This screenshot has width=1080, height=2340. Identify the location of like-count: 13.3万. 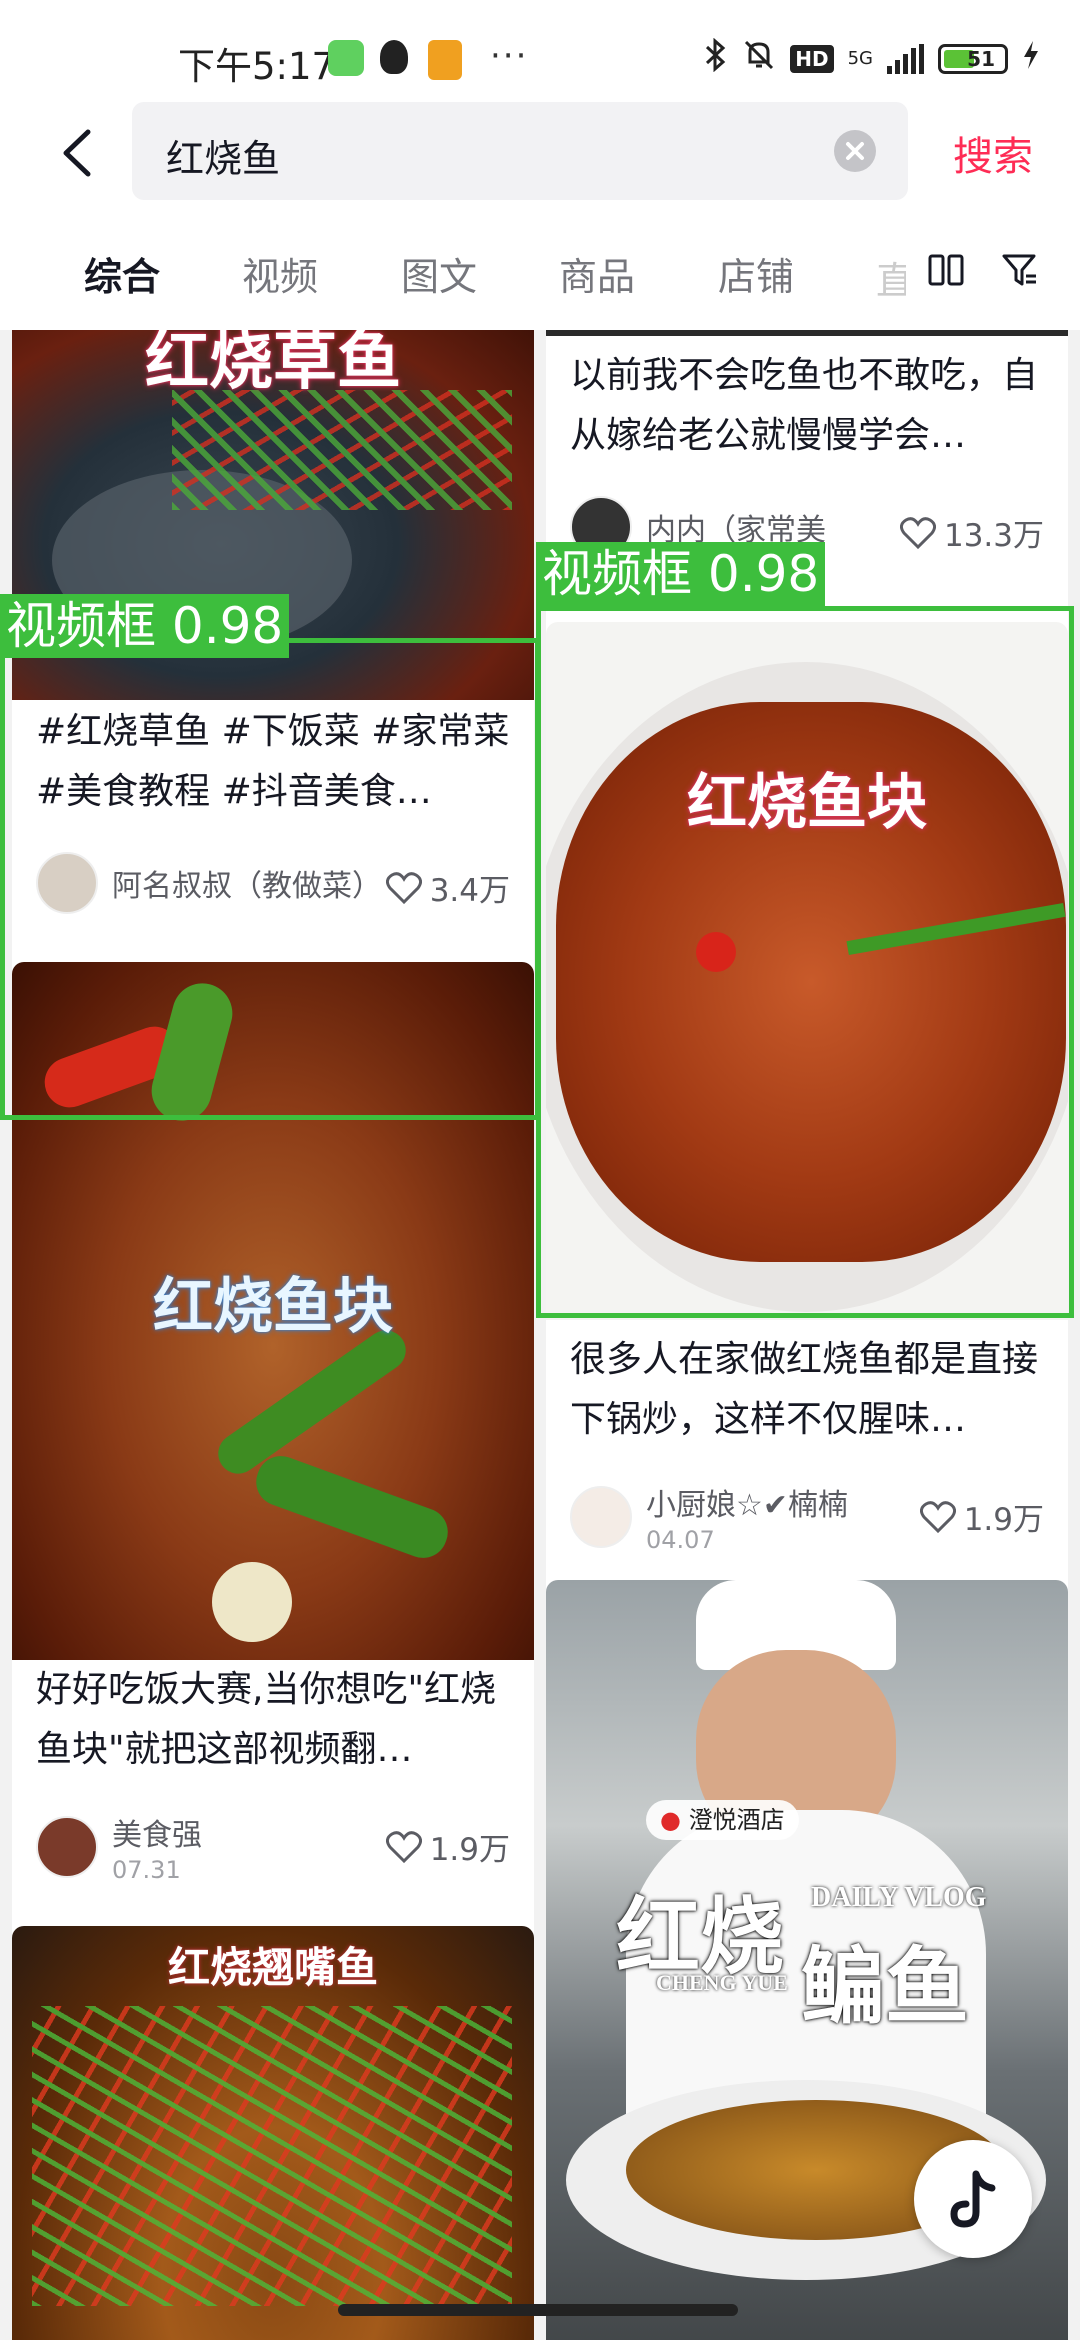
(971, 532).